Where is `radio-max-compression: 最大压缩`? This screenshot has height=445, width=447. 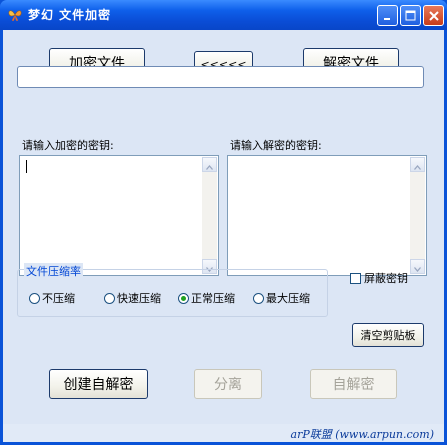 radio-max-compression: 最大压缩 is located at coordinates (281, 298).